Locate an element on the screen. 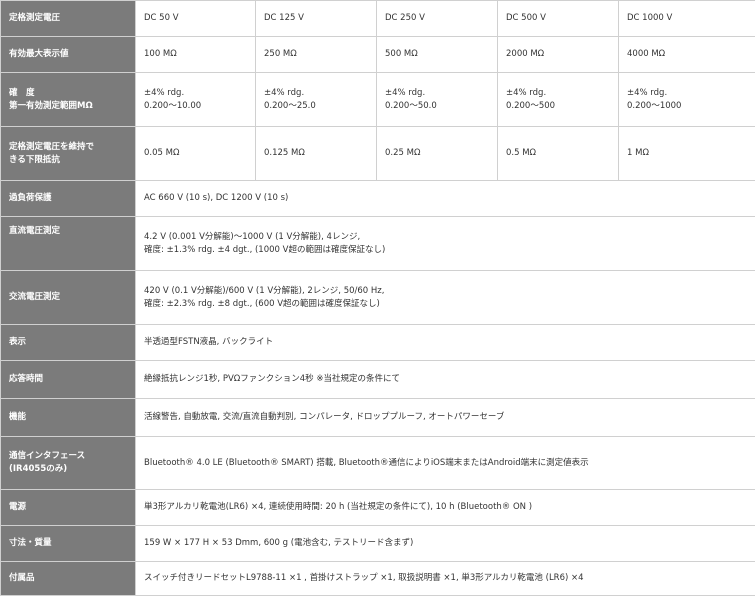 The height and width of the screenshot is (596, 755). table-cell: ±4% rdg. 0.200〜500 is located at coordinates (558, 100).